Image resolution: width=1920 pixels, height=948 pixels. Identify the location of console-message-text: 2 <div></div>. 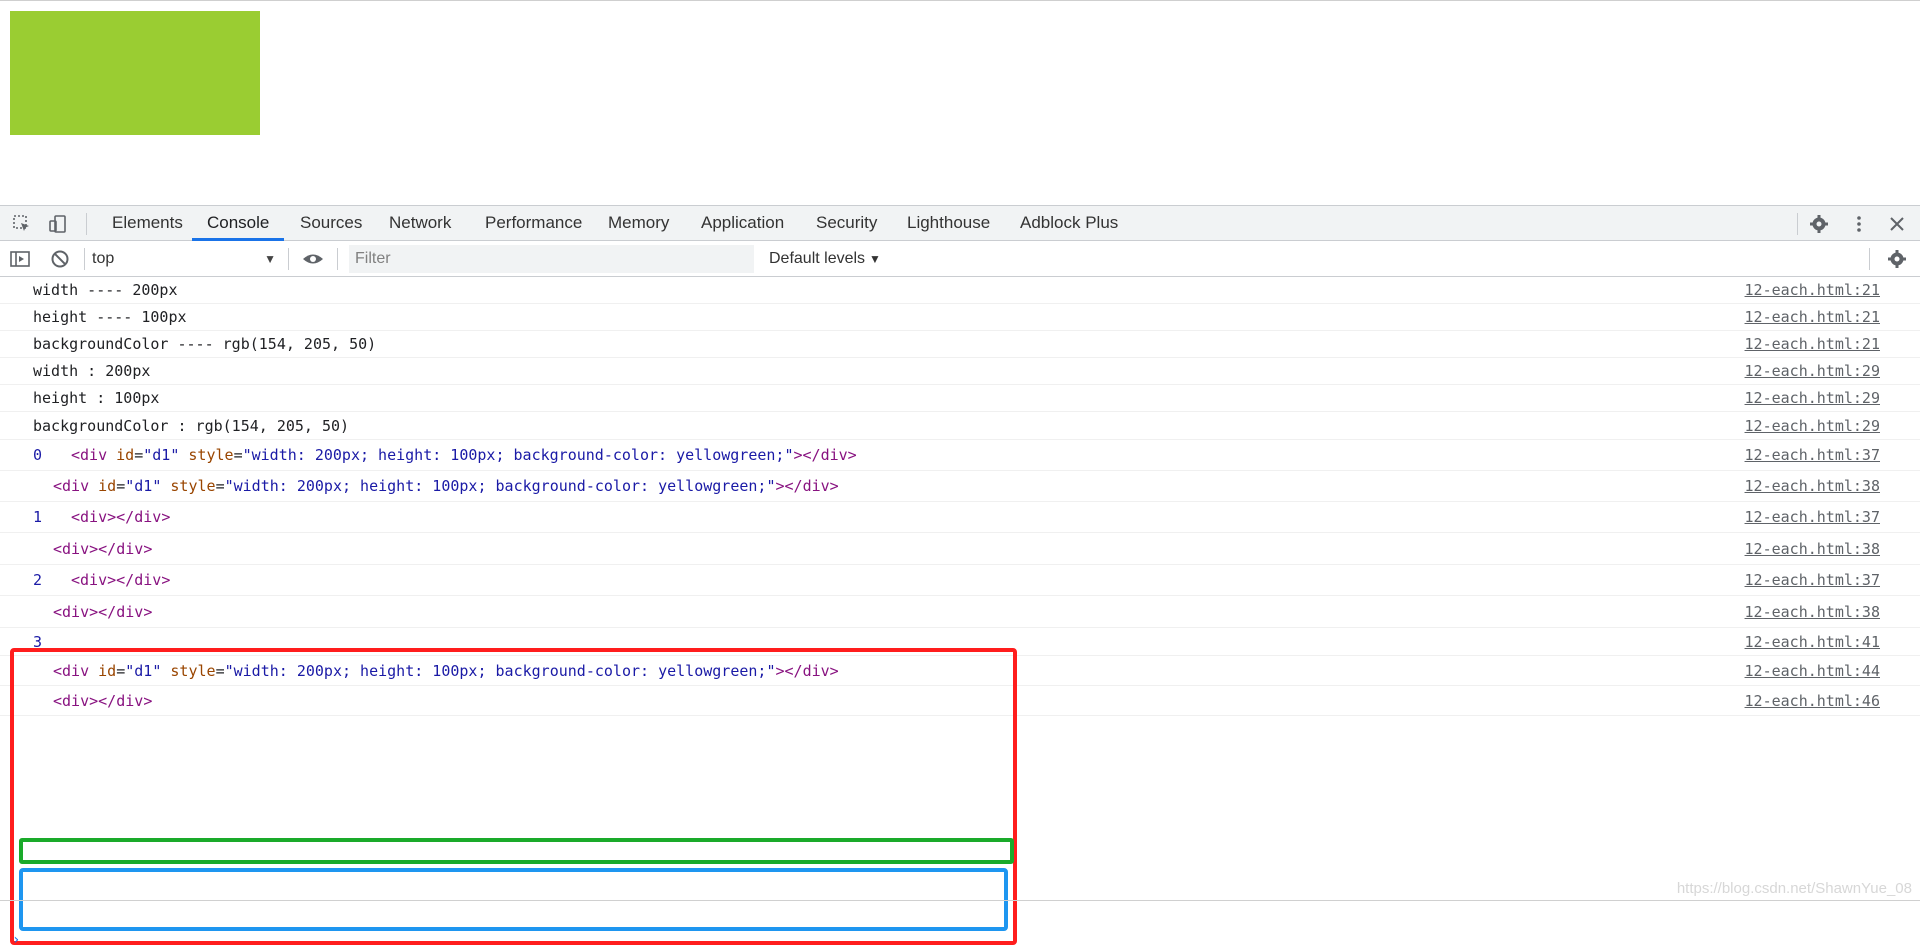
(101, 580).